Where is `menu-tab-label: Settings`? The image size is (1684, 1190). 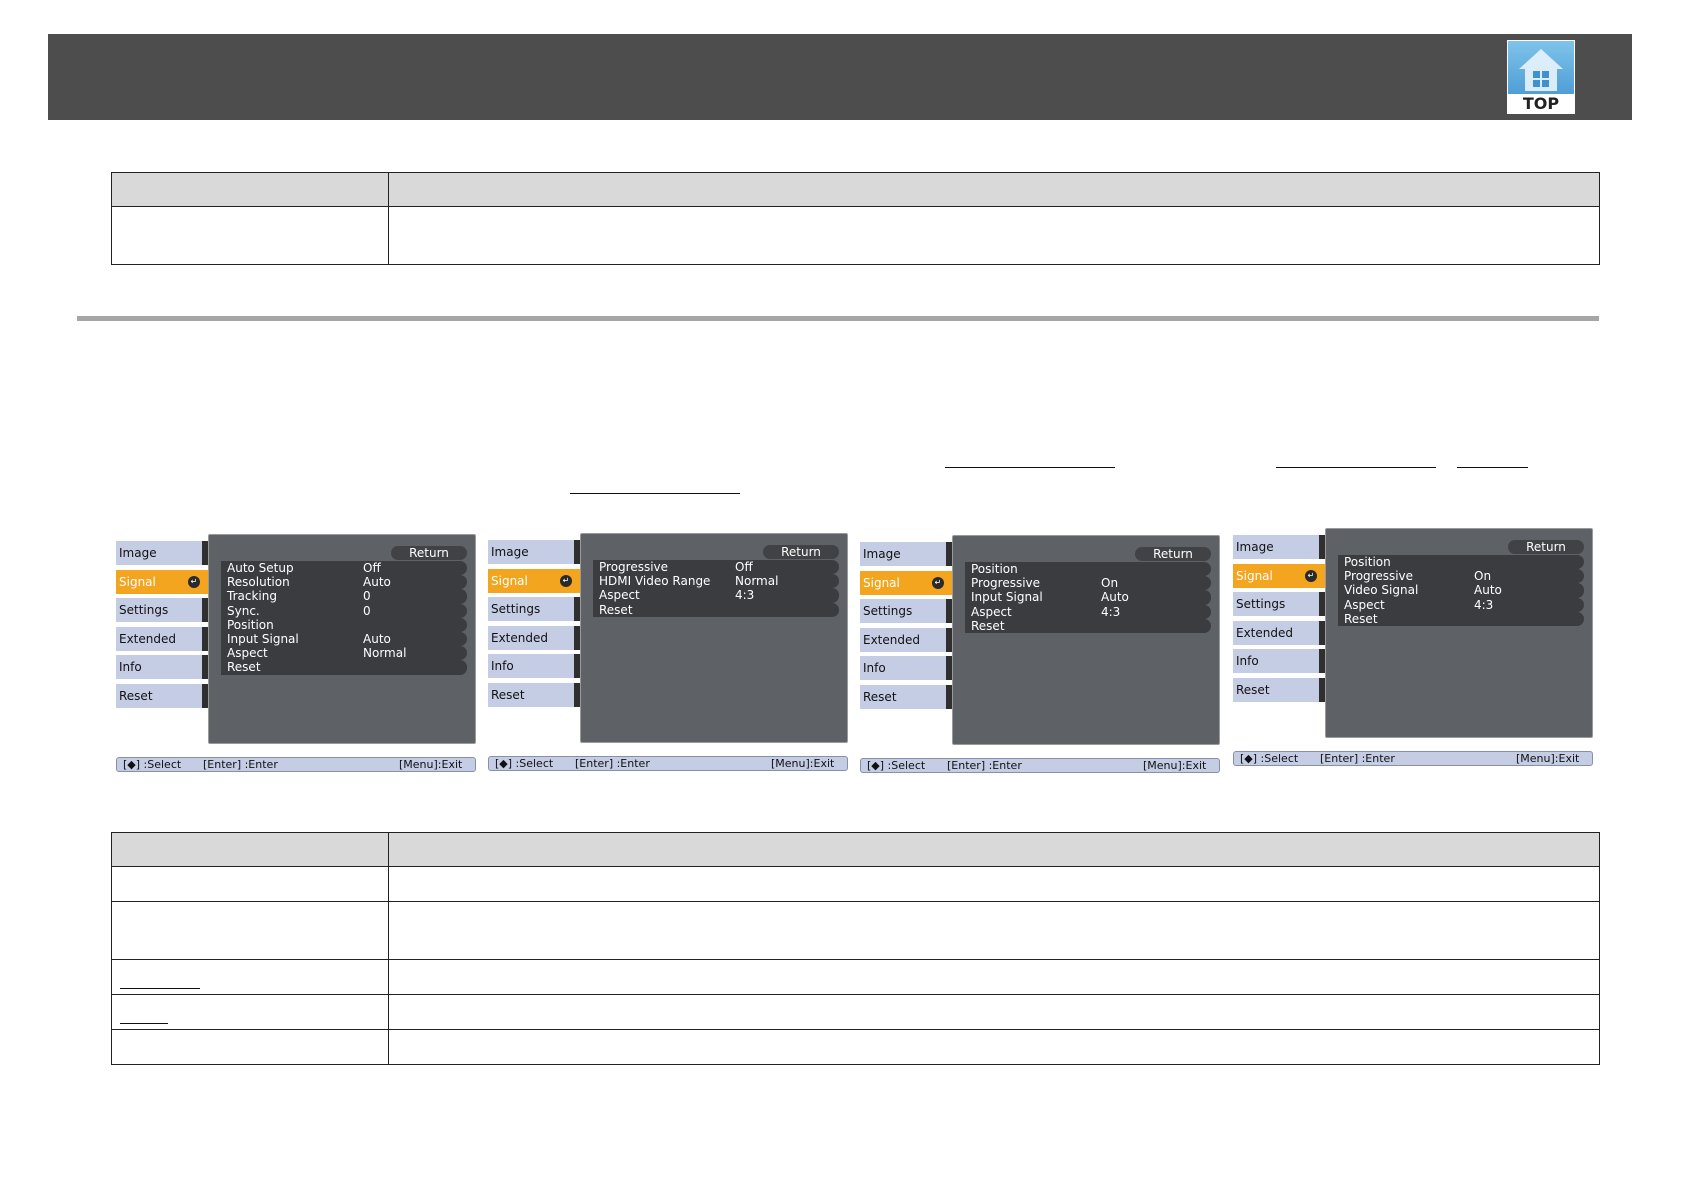
menu-tab-label: Settings is located at coordinates (516, 609).